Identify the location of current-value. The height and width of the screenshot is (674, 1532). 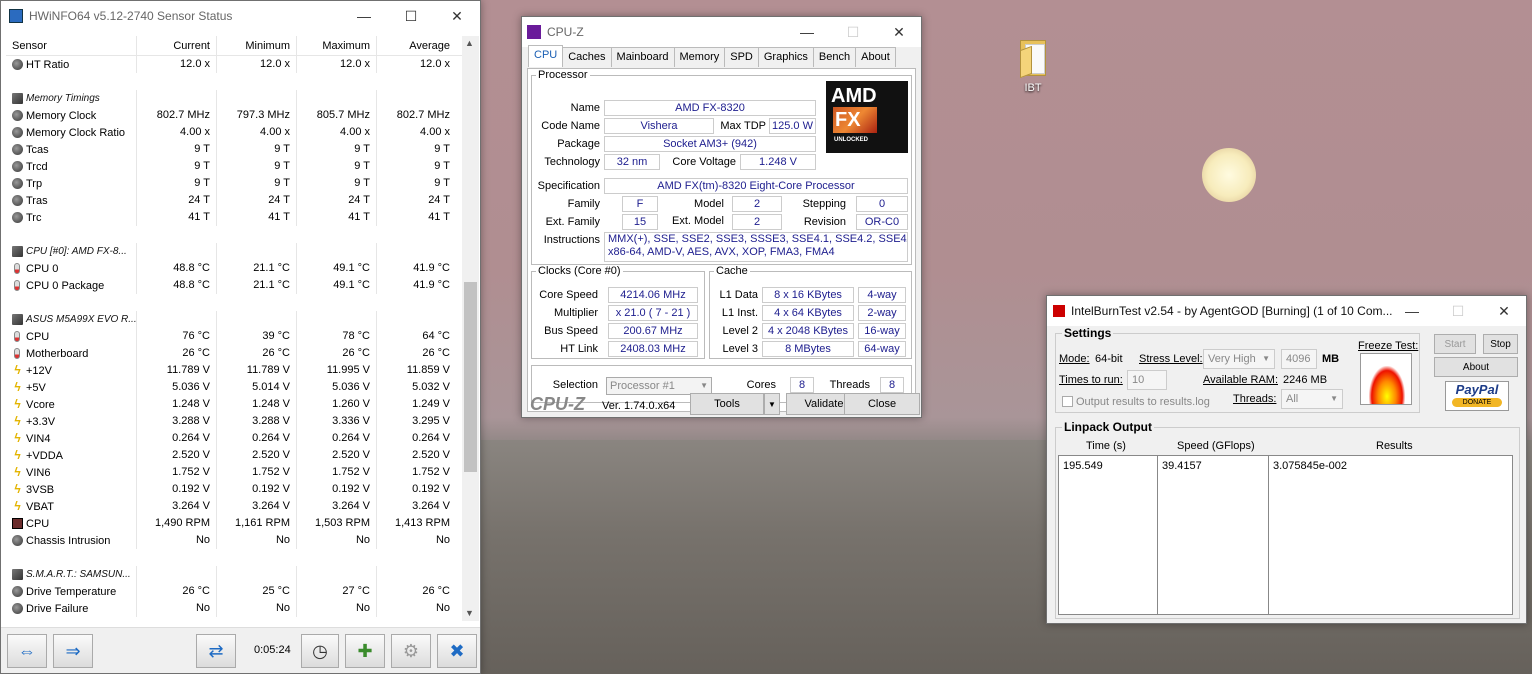
(176, 98).